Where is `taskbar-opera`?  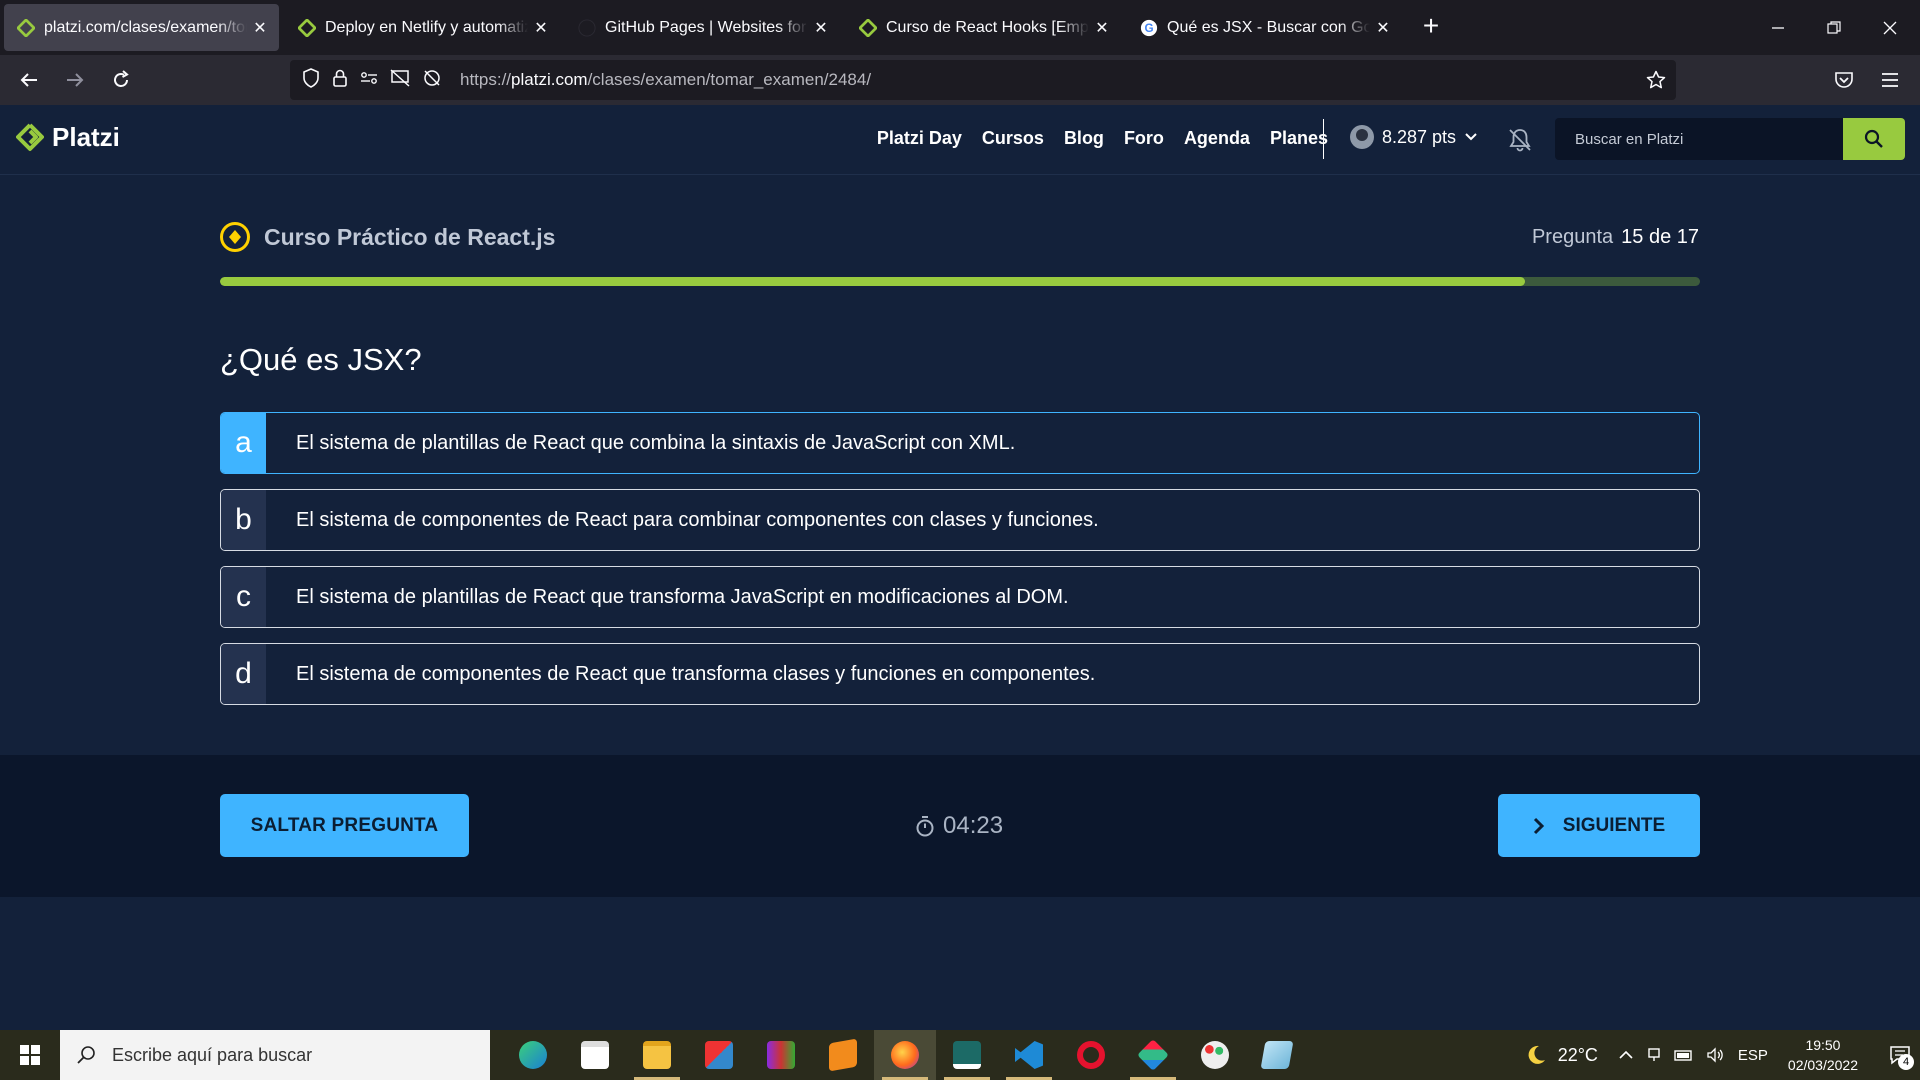
taskbar-opera is located at coordinates (1091, 1055).